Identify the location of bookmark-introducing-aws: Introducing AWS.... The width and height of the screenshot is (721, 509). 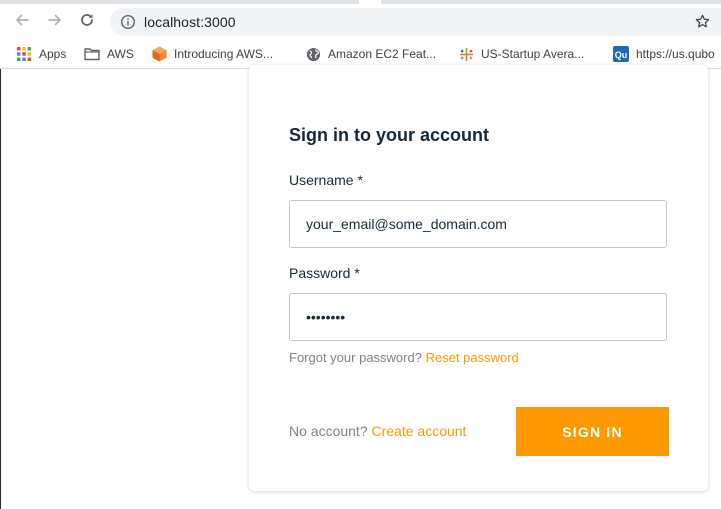
(212, 54).